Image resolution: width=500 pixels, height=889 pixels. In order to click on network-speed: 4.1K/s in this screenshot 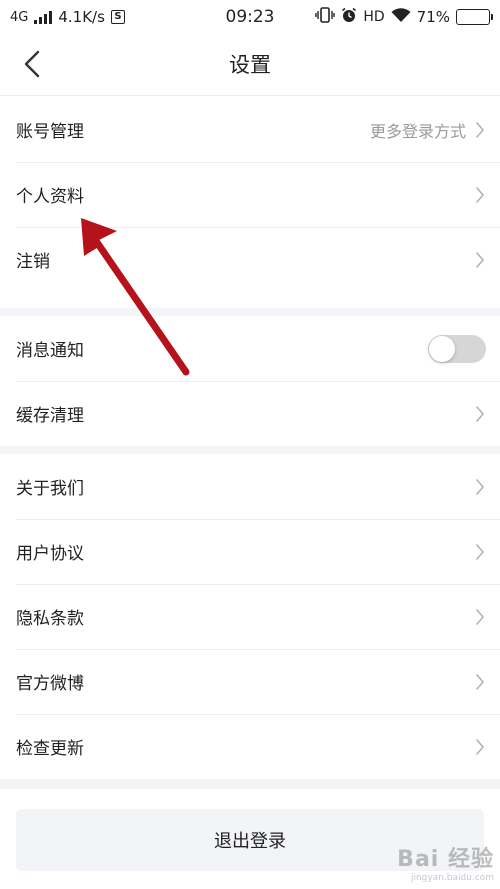, I will do `click(81, 17)`.